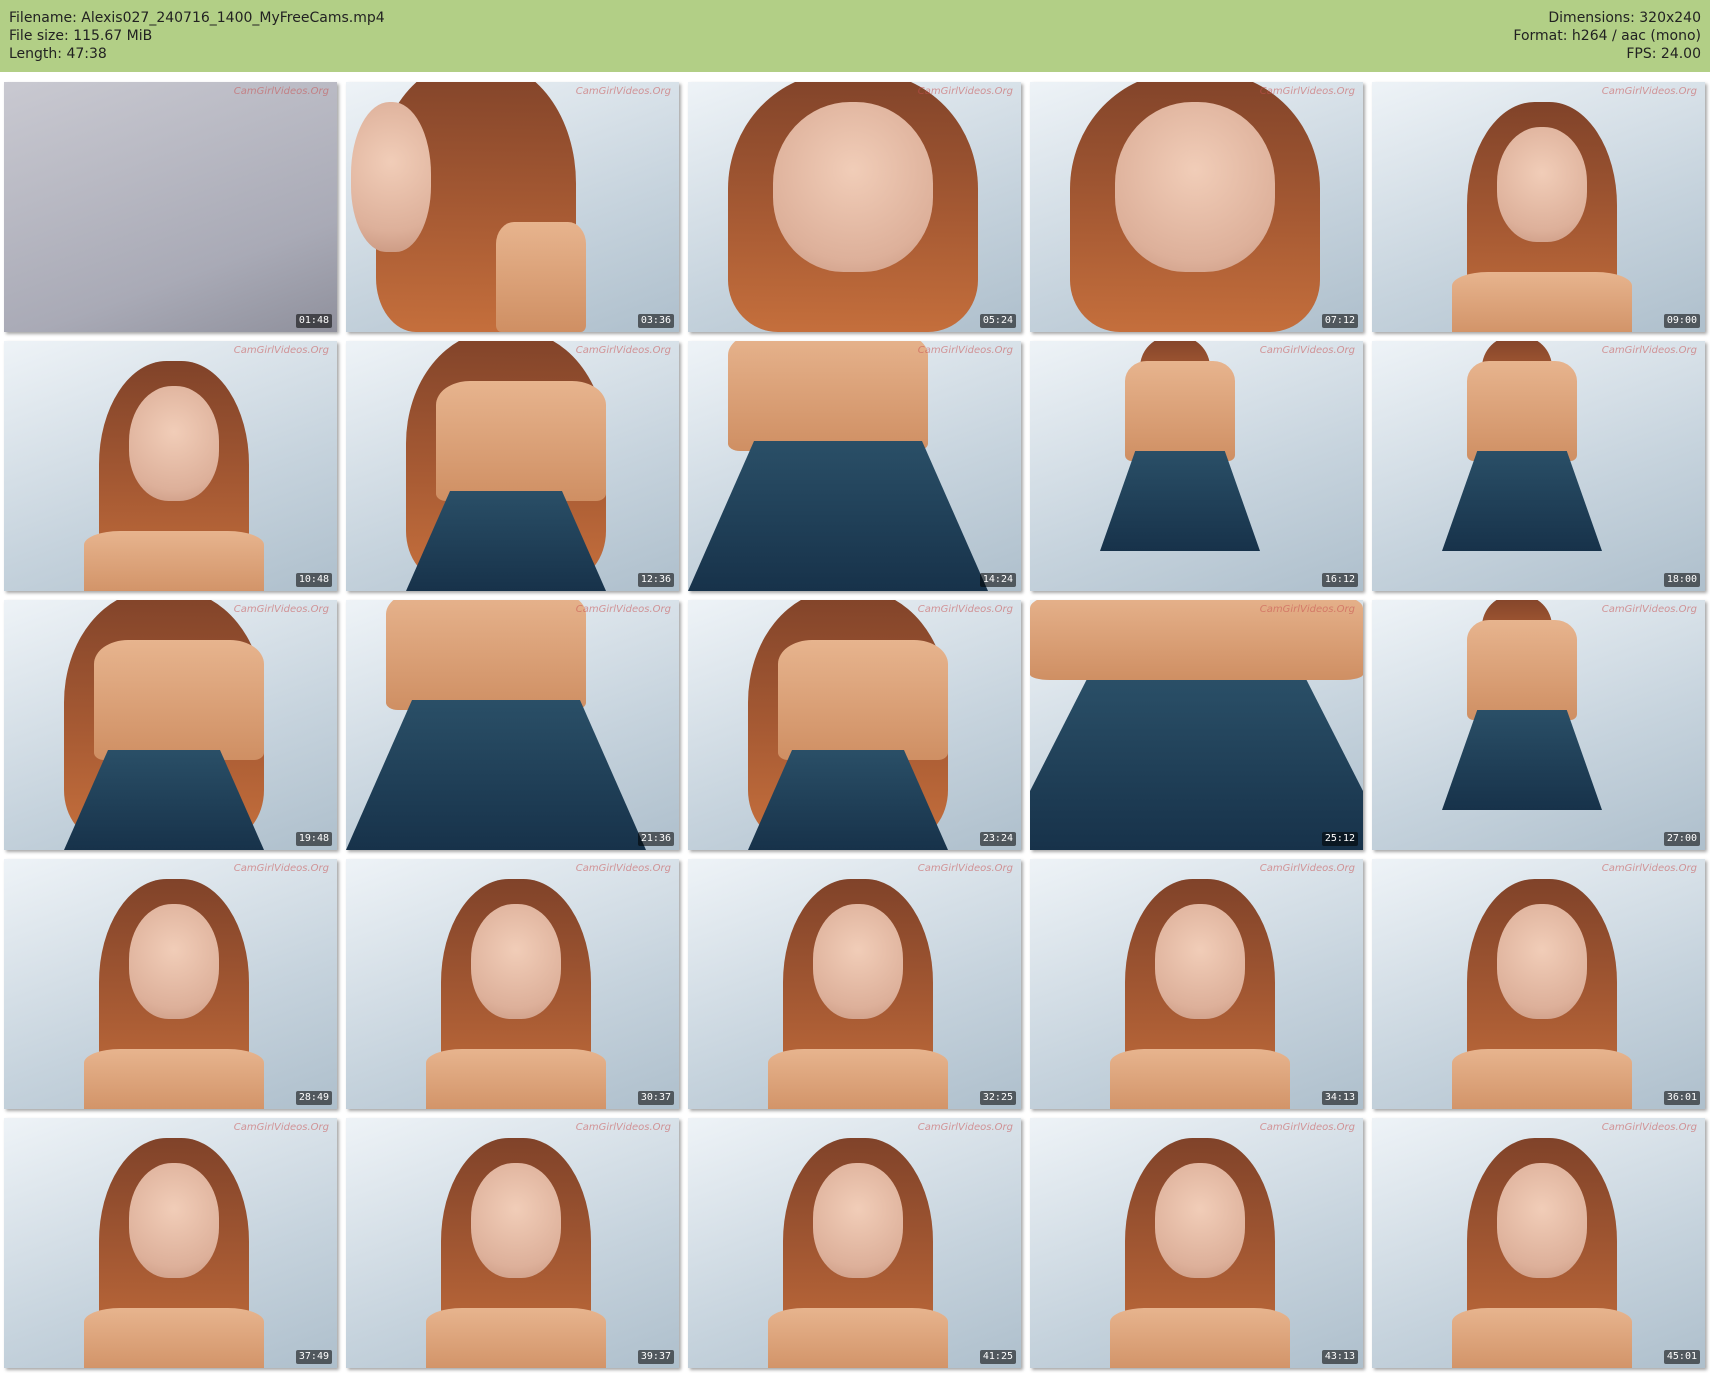 The height and width of the screenshot is (1373, 1710). Describe the element at coordinates (655, 1098) in the screenshot. I see `timestamp-label: 30:37` at that location.